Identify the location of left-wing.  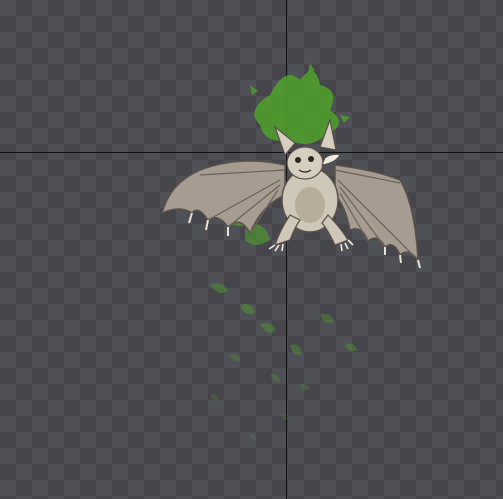
(223, 198).